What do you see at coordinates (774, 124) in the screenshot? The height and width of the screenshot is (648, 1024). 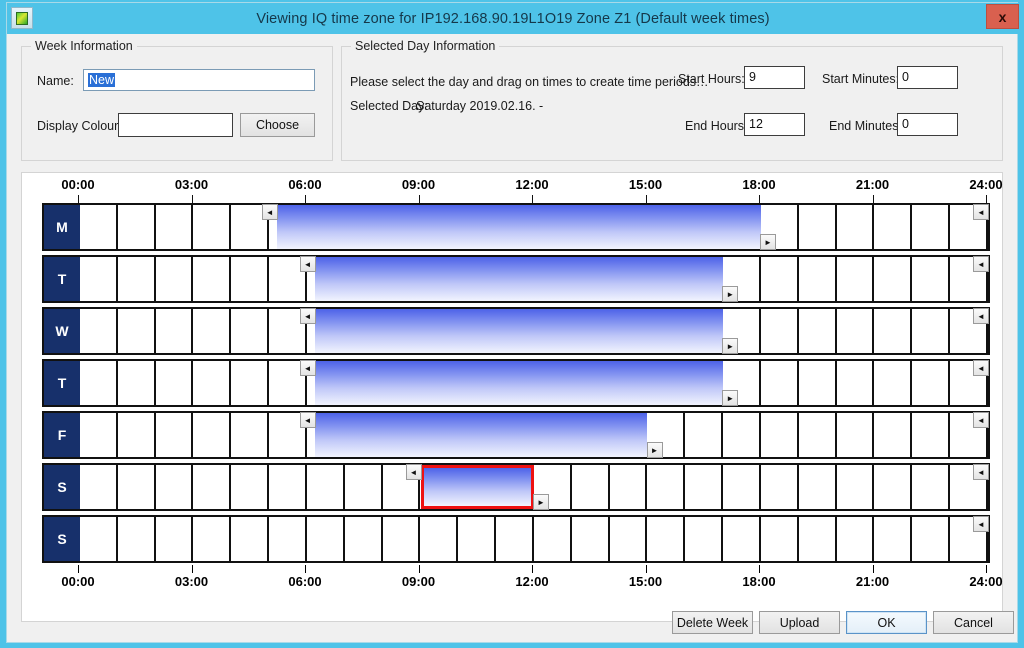 I see `end-hours-input: 12` at bounding box center [774, 124].